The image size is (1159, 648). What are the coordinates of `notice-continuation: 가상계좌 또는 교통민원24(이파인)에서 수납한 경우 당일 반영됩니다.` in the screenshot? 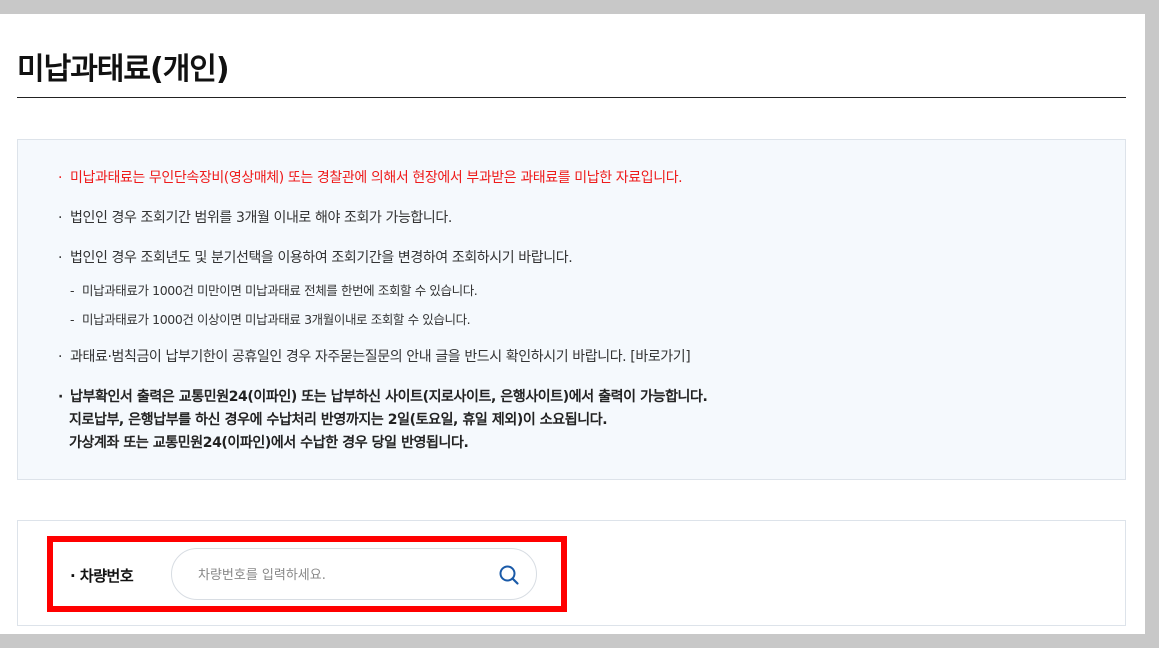 It's located at (269, 443).